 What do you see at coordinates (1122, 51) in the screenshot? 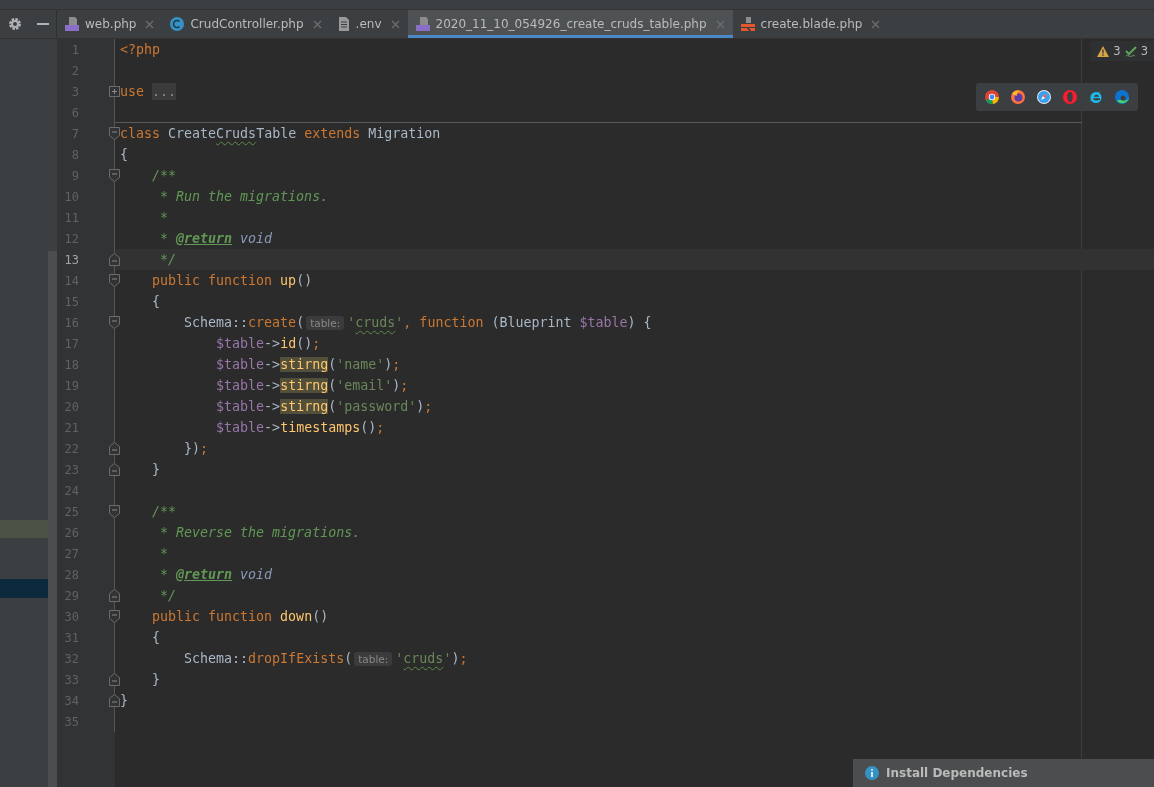
I see `inspection-widget: 3 3` at bounding box center [1122, 51].